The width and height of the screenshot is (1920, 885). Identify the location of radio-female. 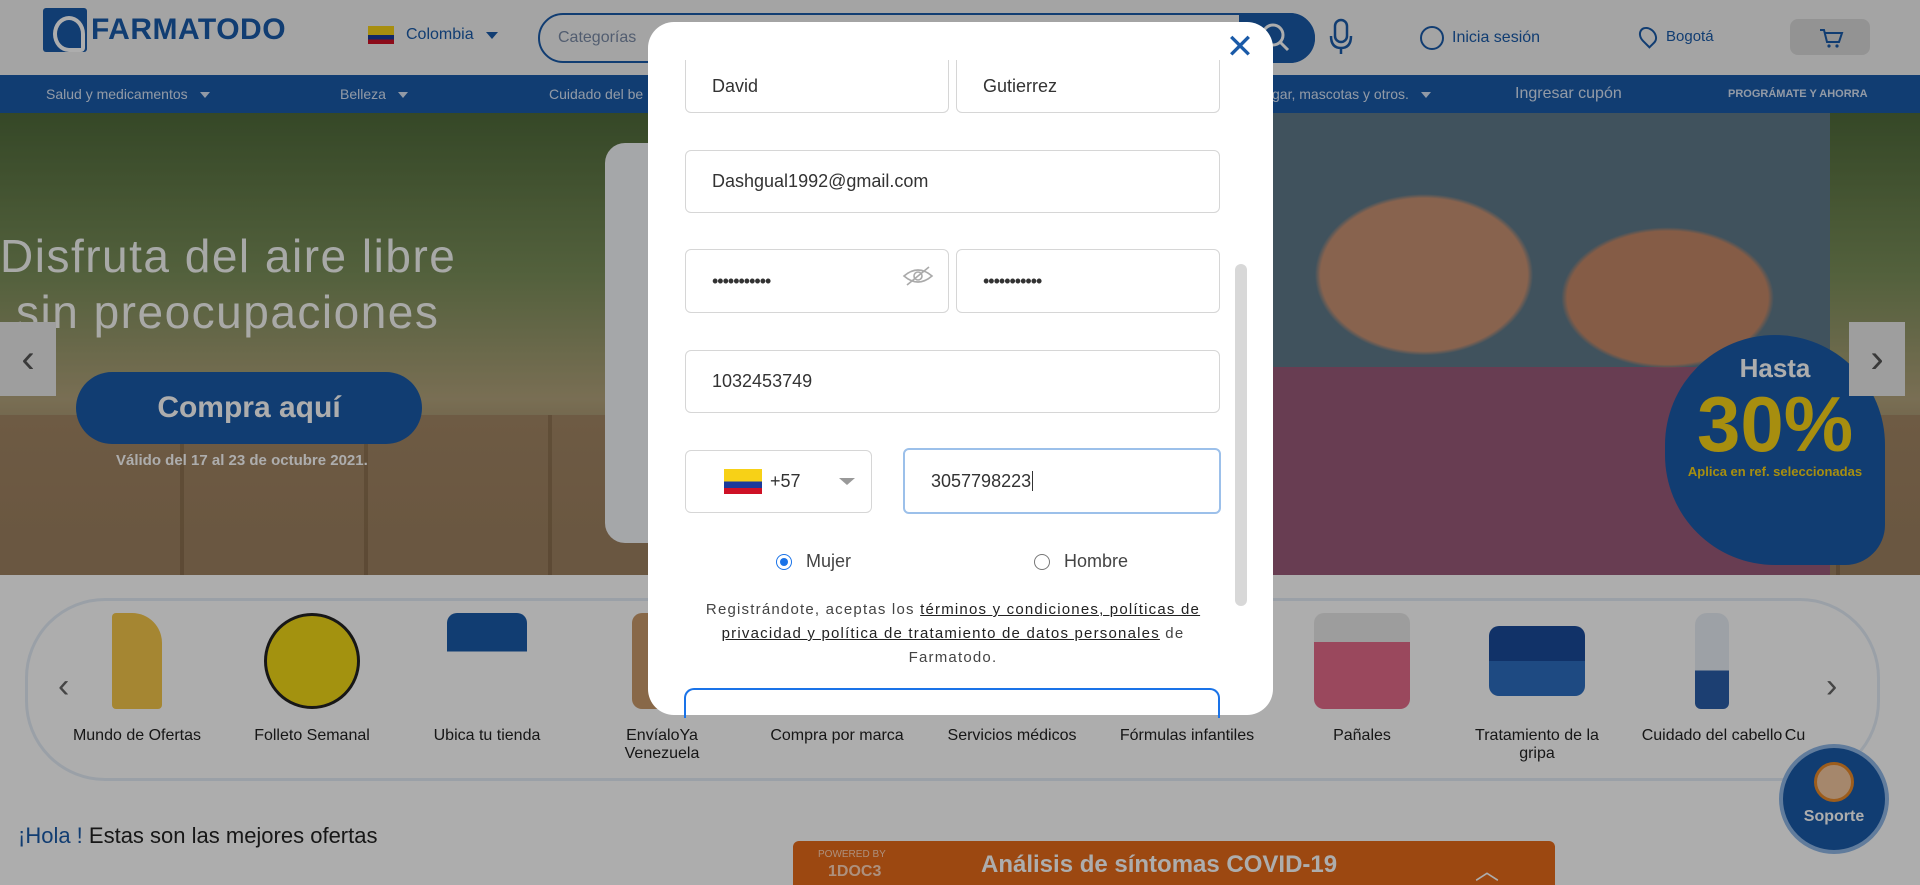
(784, 561).